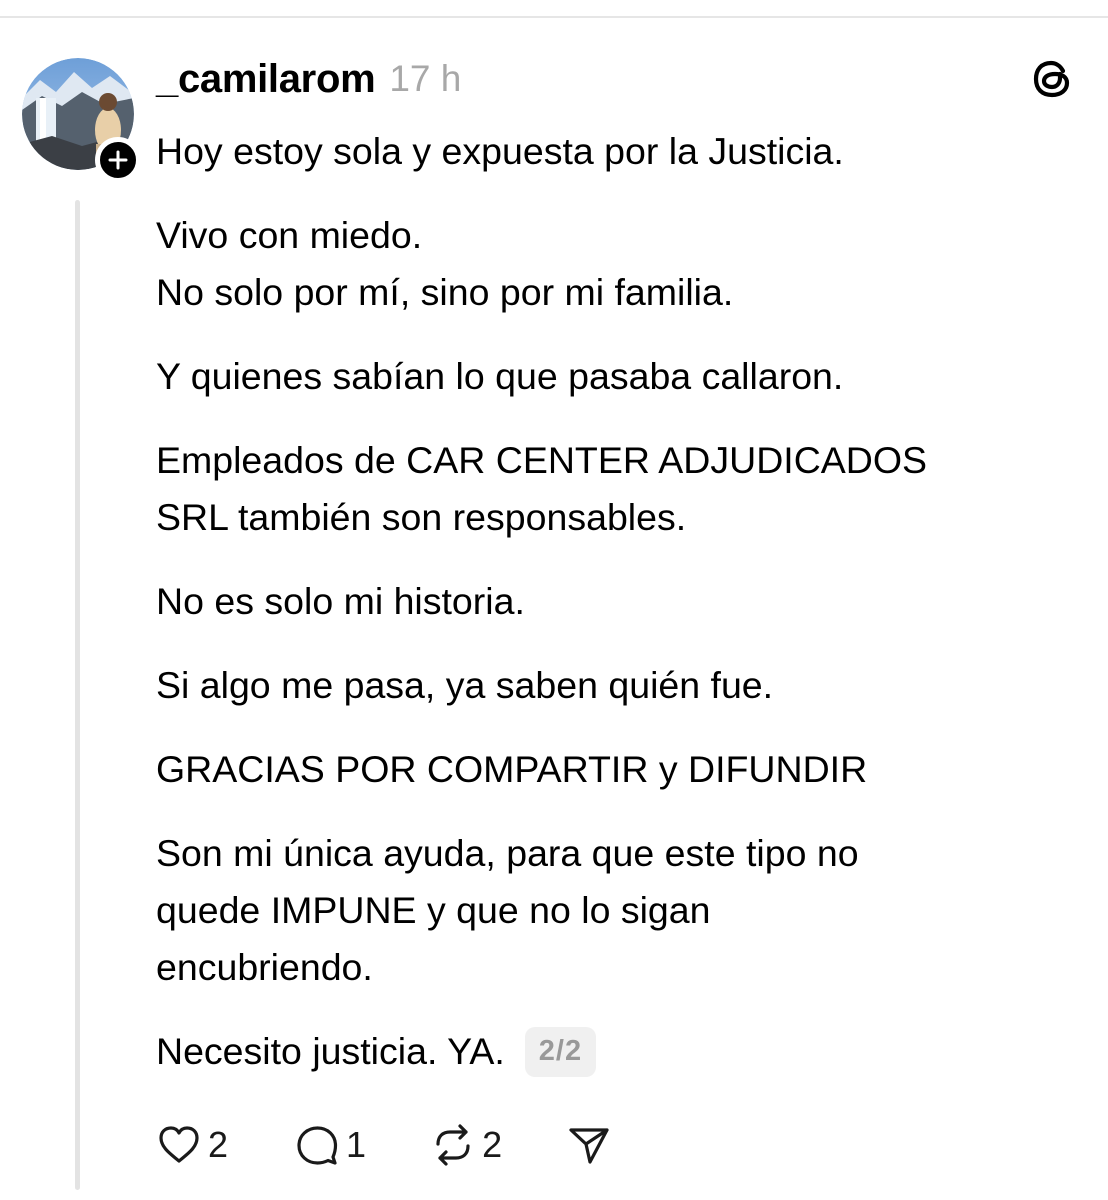  What do you see at coordinates (433, 910) in the screenshot?
I see `post-paragraph: quede IMPUNE y que no lo sigan` at bounding box center [433, 910].